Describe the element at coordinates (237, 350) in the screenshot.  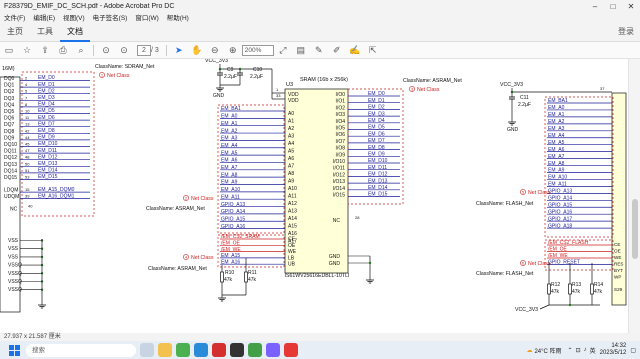
I see `terminal-icon` at that location.